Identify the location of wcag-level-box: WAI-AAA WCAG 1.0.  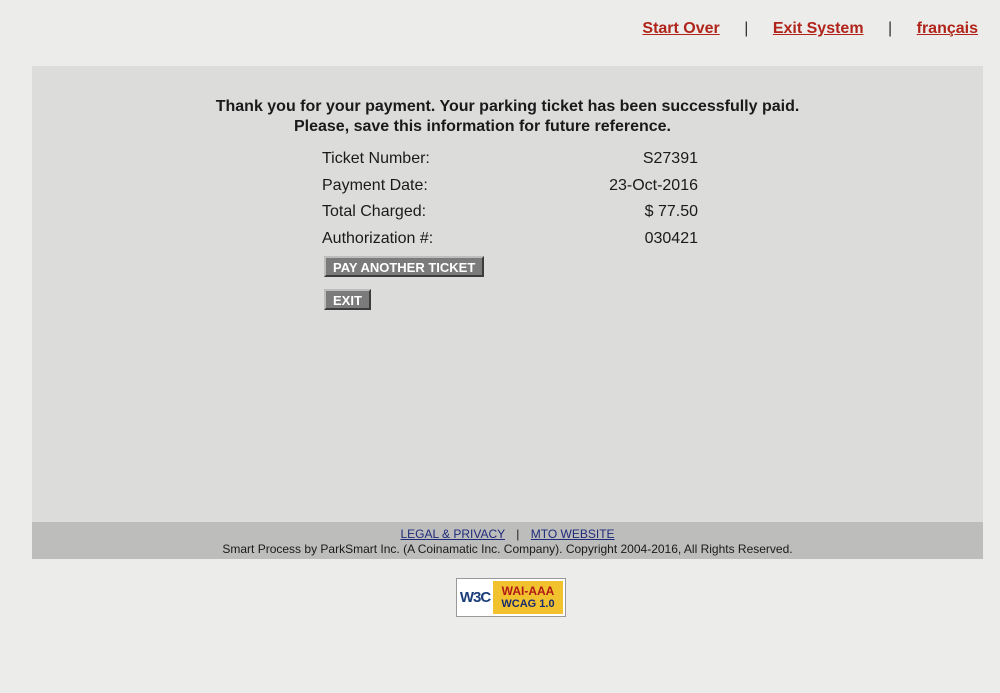
(528, 597).